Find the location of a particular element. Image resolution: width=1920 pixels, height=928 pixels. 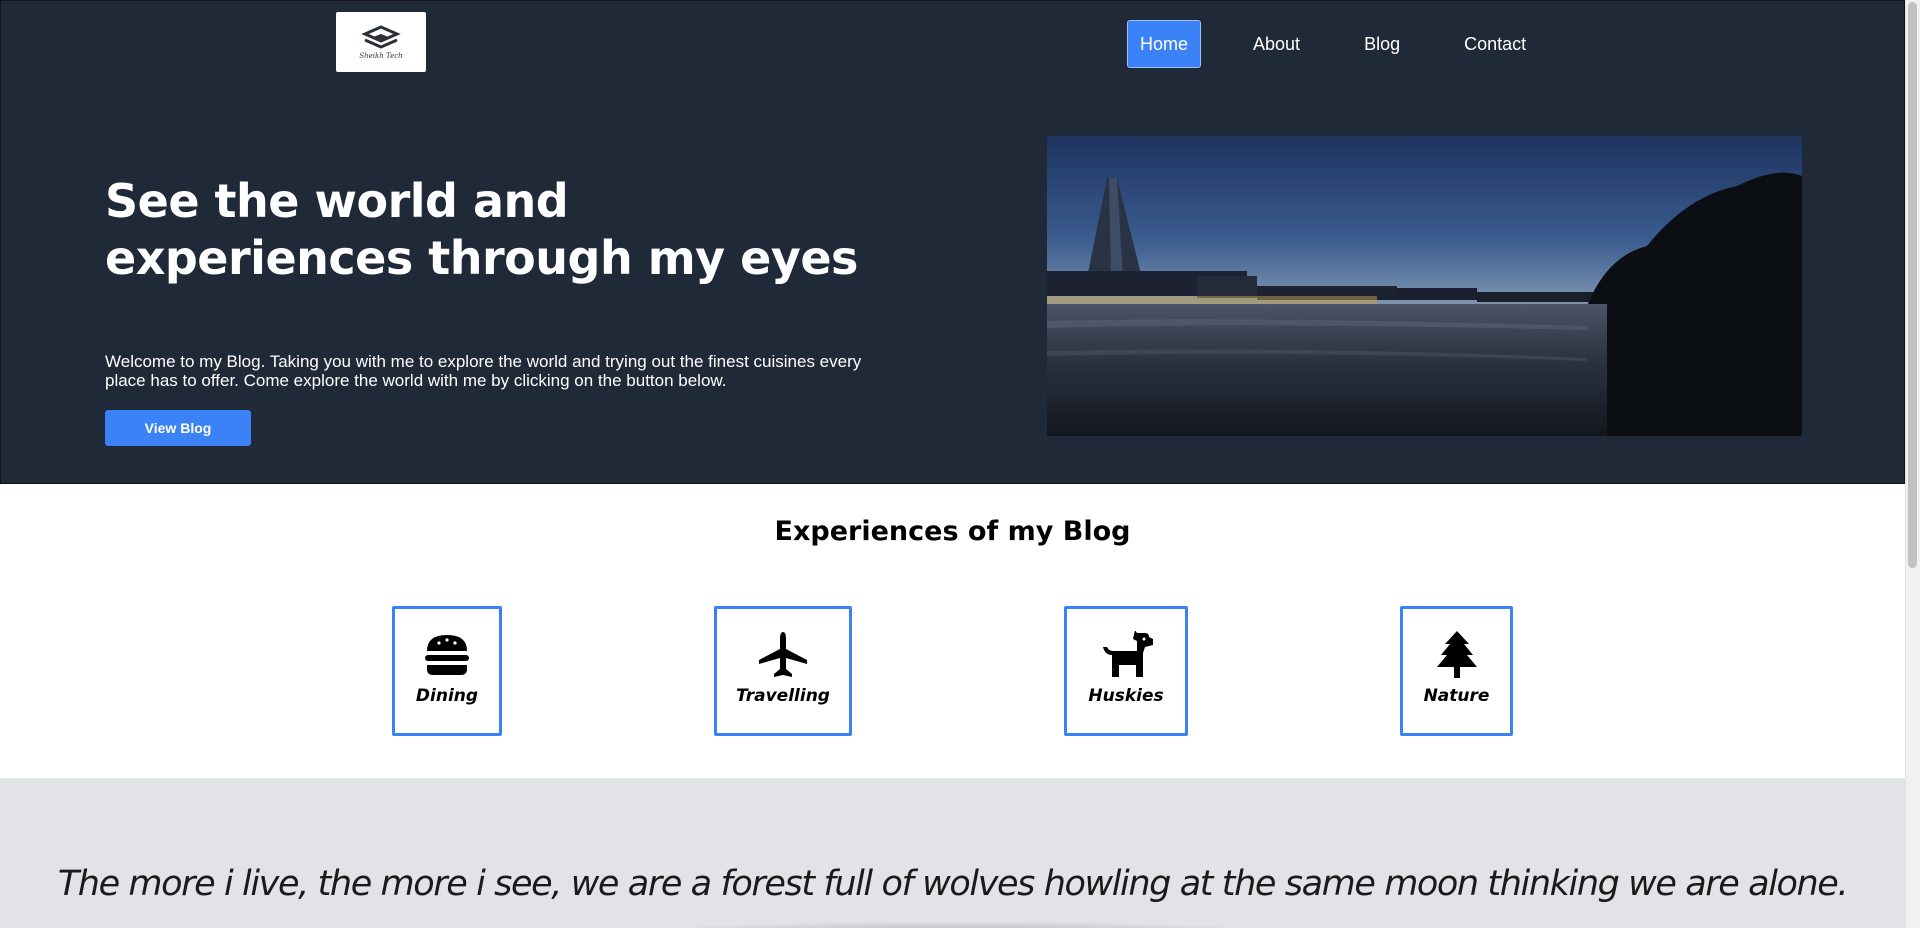

logo-text: Sheikh Tech is located at coordinates (381, 55).